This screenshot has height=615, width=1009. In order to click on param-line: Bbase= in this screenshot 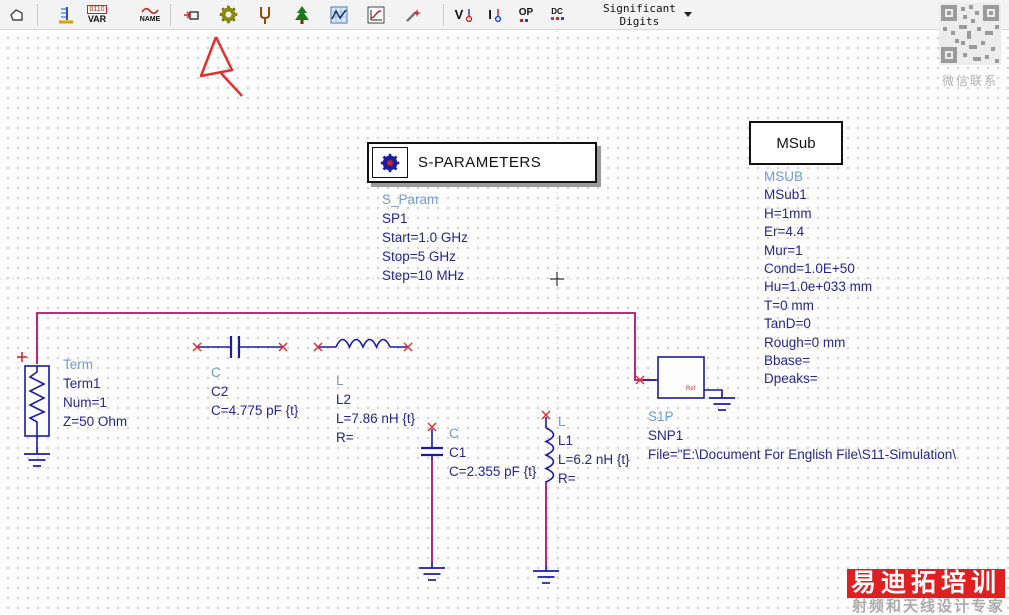, I will do `click(787, 361)`.